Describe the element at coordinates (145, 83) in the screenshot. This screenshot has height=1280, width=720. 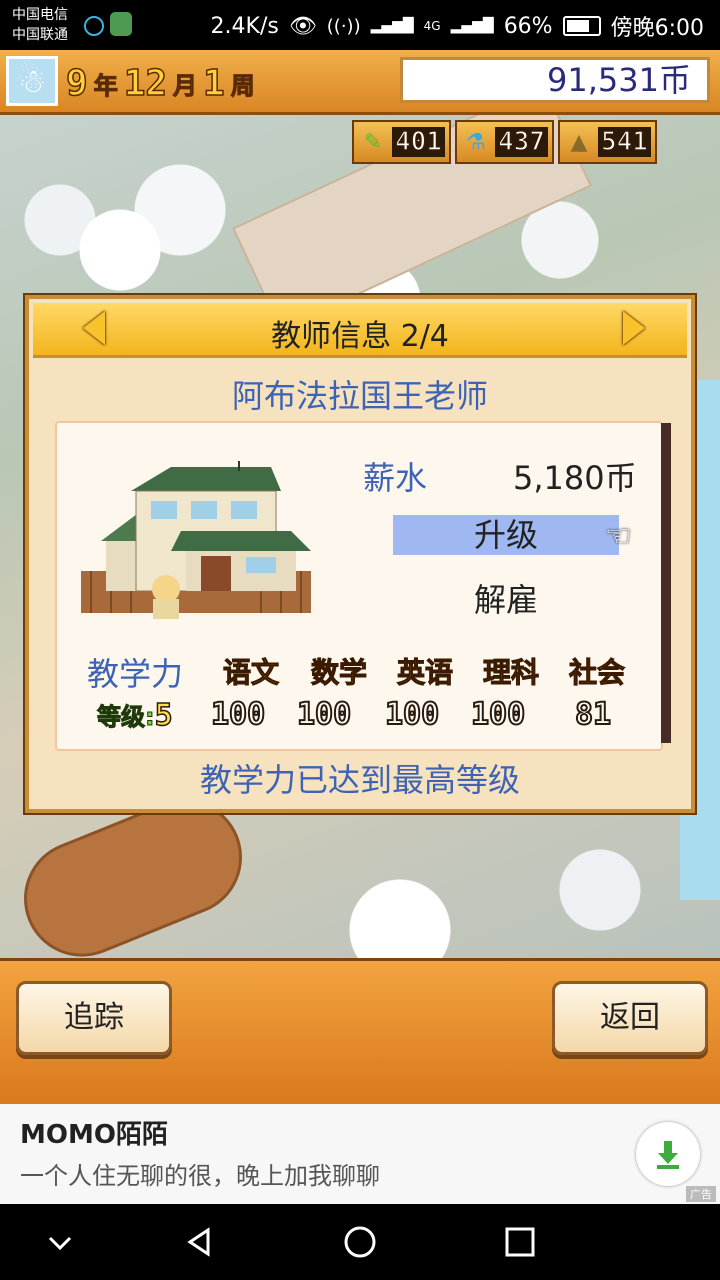
I see `month-value: 12` at that location.